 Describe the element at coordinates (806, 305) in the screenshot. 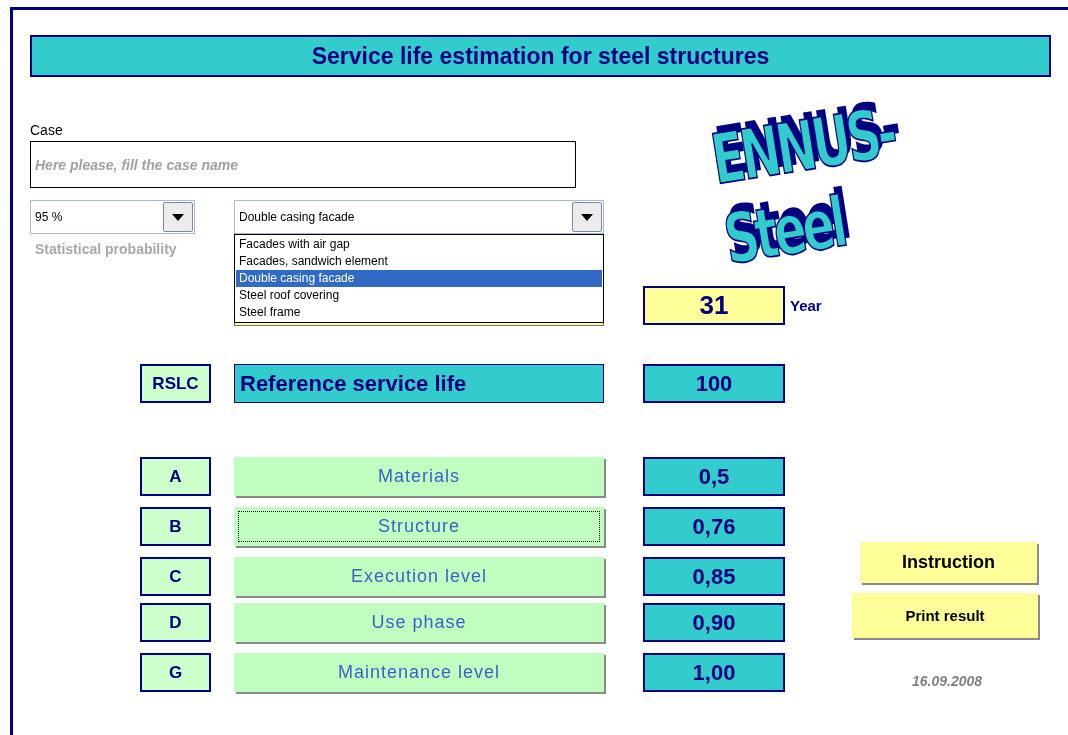

I see `unit-label: Year` at that location.